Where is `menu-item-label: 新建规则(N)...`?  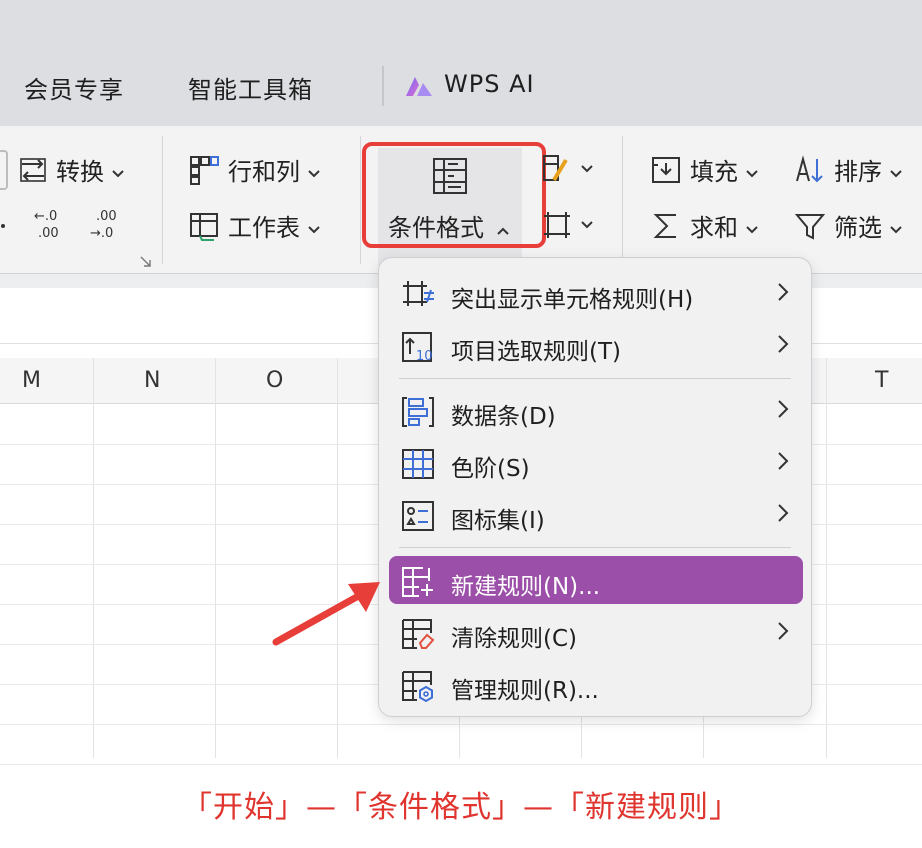
menu-item-label: 新建规则(N)... is located at coordinates (526, 587).